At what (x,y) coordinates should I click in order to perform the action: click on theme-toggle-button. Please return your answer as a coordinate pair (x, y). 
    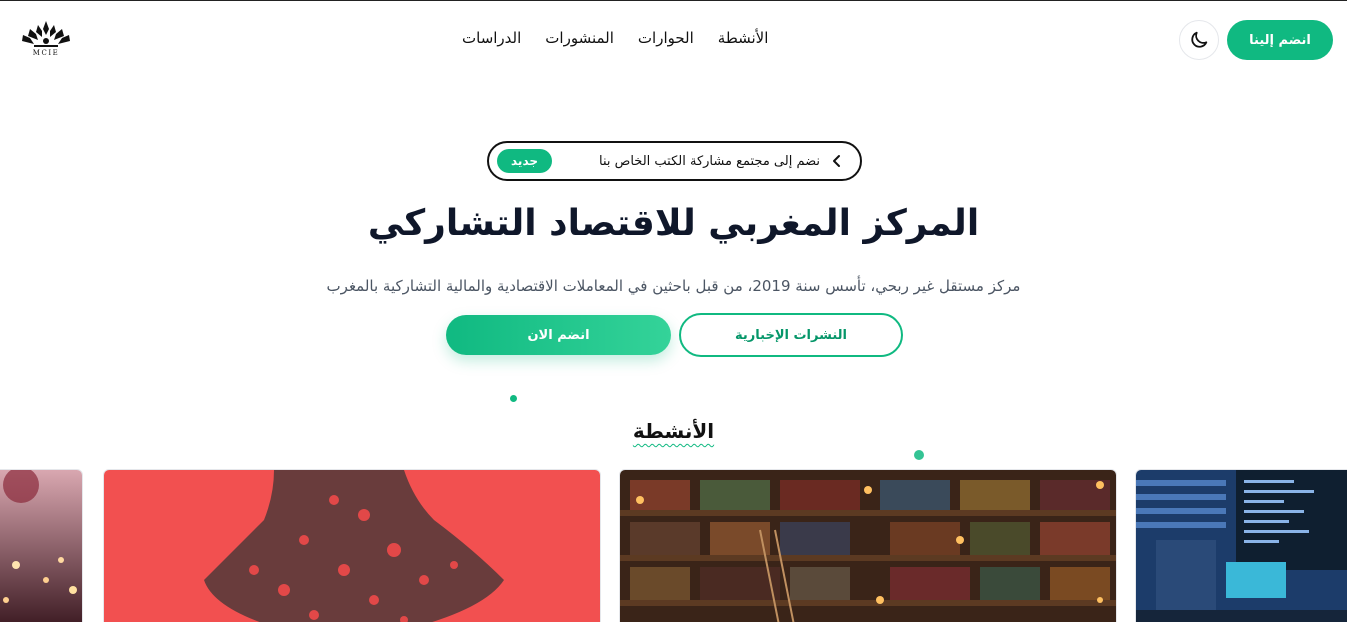
    Looking at the image, I should click on (1199, 40).